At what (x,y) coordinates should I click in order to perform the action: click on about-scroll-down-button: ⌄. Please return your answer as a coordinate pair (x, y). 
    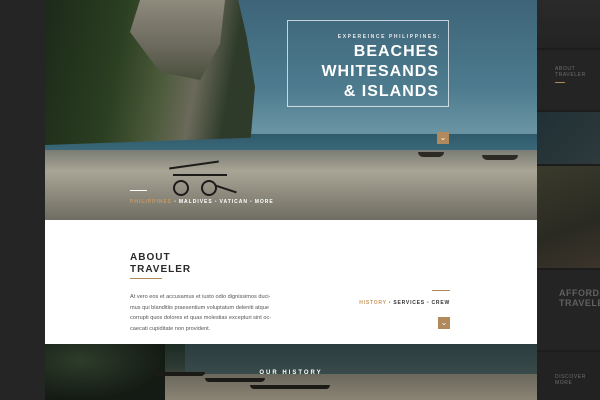
    Looking at the image, I should click on (444, 323).